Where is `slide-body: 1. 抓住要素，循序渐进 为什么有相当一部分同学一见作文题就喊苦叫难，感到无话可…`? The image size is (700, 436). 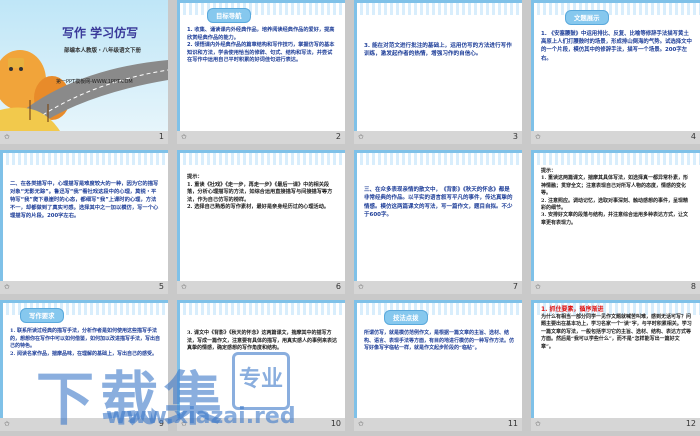
slide-body: 1. 抓住要素，循序渐进 为什么有相当一部分同学一见作文题就喊苦叫难，感到无话可… is located at coordinates (616, 328).